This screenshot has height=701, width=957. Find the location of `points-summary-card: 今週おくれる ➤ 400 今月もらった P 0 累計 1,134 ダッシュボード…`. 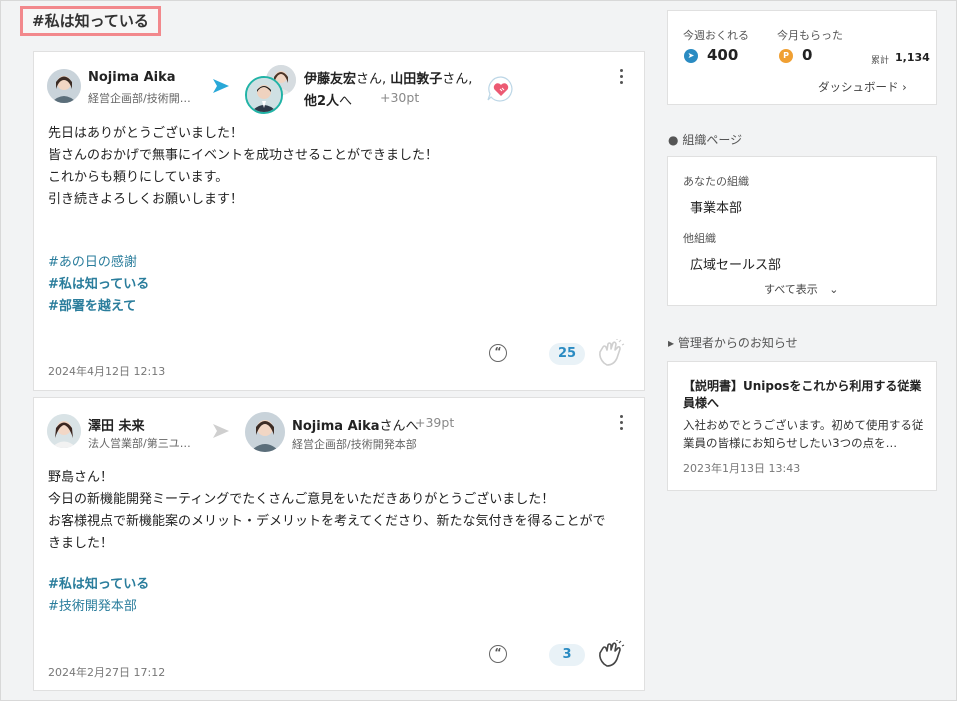

points-summary-card: 今週おくれる ➤ 400 今月もらった P 0 累計 1,134 ダッシュボード… is located at coordinates (802, 57).